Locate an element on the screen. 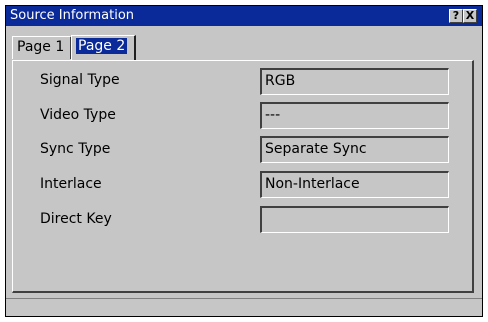 Image resolution: width=488 pixels, height=322 pixels. close-button: X is located at coordinates (470, 16).